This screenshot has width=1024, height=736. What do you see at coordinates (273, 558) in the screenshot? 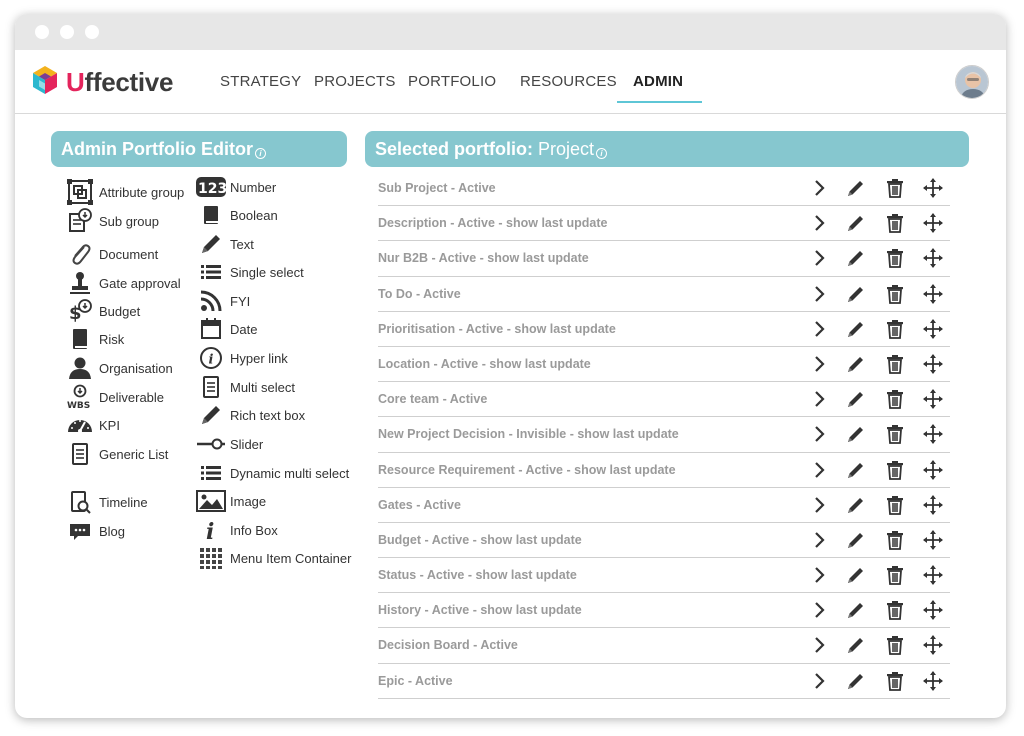
I see `field-menu-item-container: Menu Item Container` at bounding box center [273, 558].